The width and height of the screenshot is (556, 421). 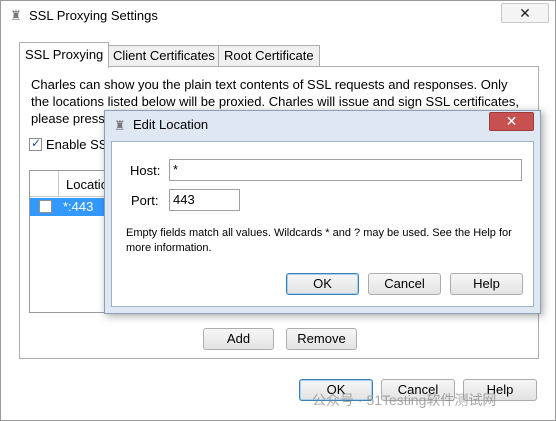 What do you see at coordinates (525, 13) in the screenshot?
I see `window-close-button: ✕` at bounding box center [525, 13].